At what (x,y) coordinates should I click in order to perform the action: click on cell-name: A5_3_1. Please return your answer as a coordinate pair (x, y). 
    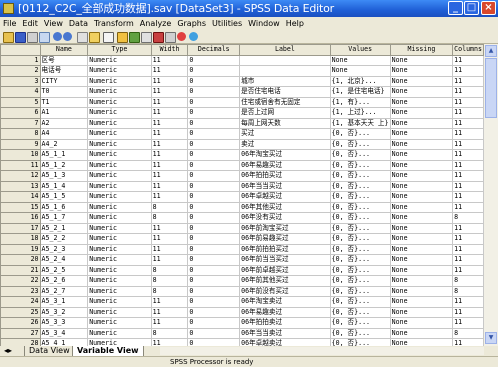
    Looking at the image, I should click on (64, 302).